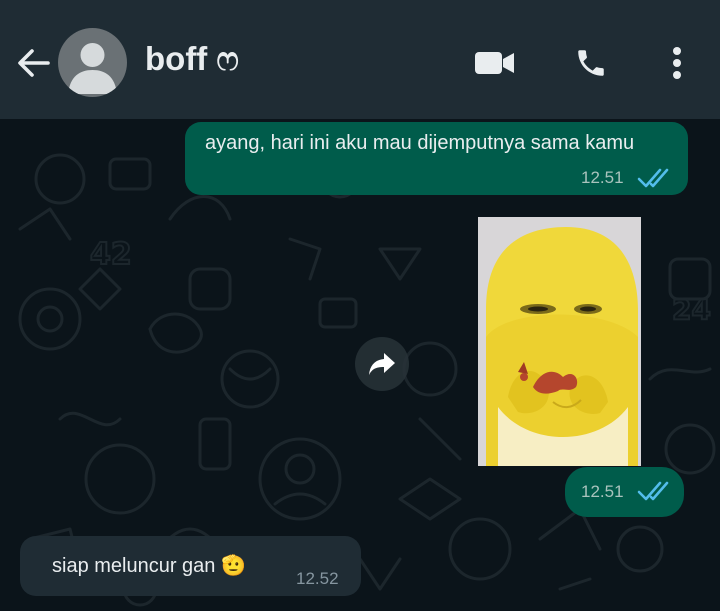  I want to click on video-call-icon, so click(494, 63).